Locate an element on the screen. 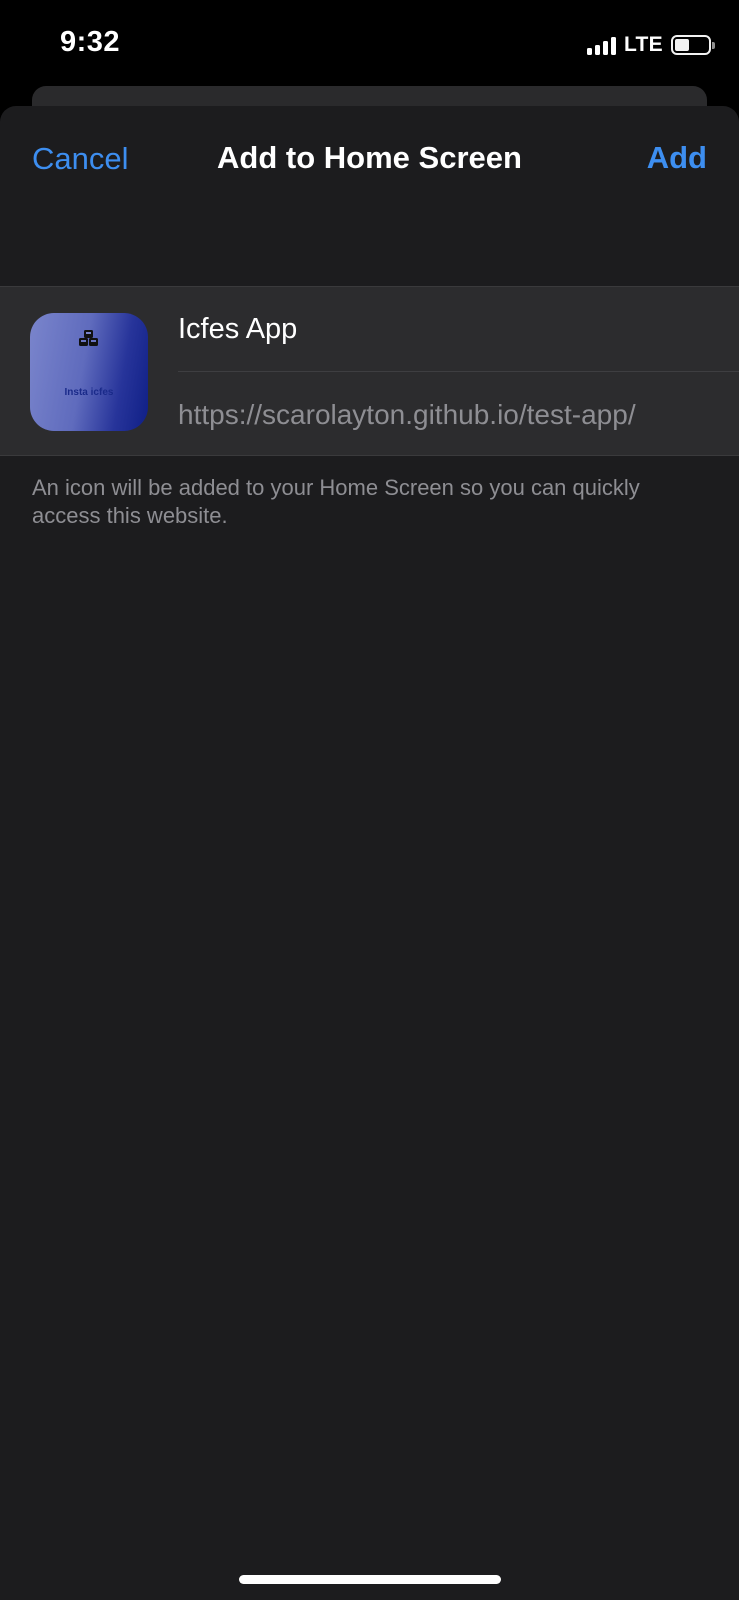 The width and height of the screenshot is (739, 1600). cubes-icon is located at coordinates (88, 338).